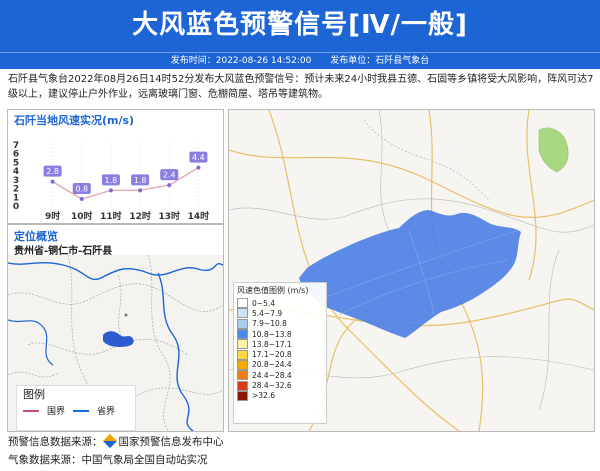 The height and width of the screenshot is (471, 600). I want to click on wind-legend-row: 10.8~13.8, so click(280, 334).